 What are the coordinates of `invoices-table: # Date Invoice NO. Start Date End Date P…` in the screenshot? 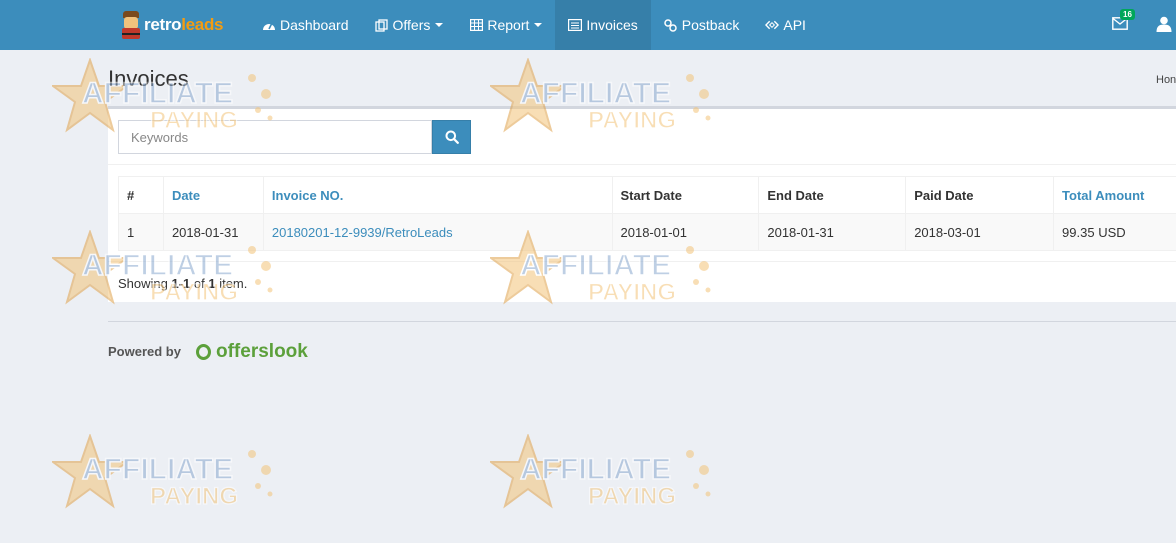 It's located at (647, 213).